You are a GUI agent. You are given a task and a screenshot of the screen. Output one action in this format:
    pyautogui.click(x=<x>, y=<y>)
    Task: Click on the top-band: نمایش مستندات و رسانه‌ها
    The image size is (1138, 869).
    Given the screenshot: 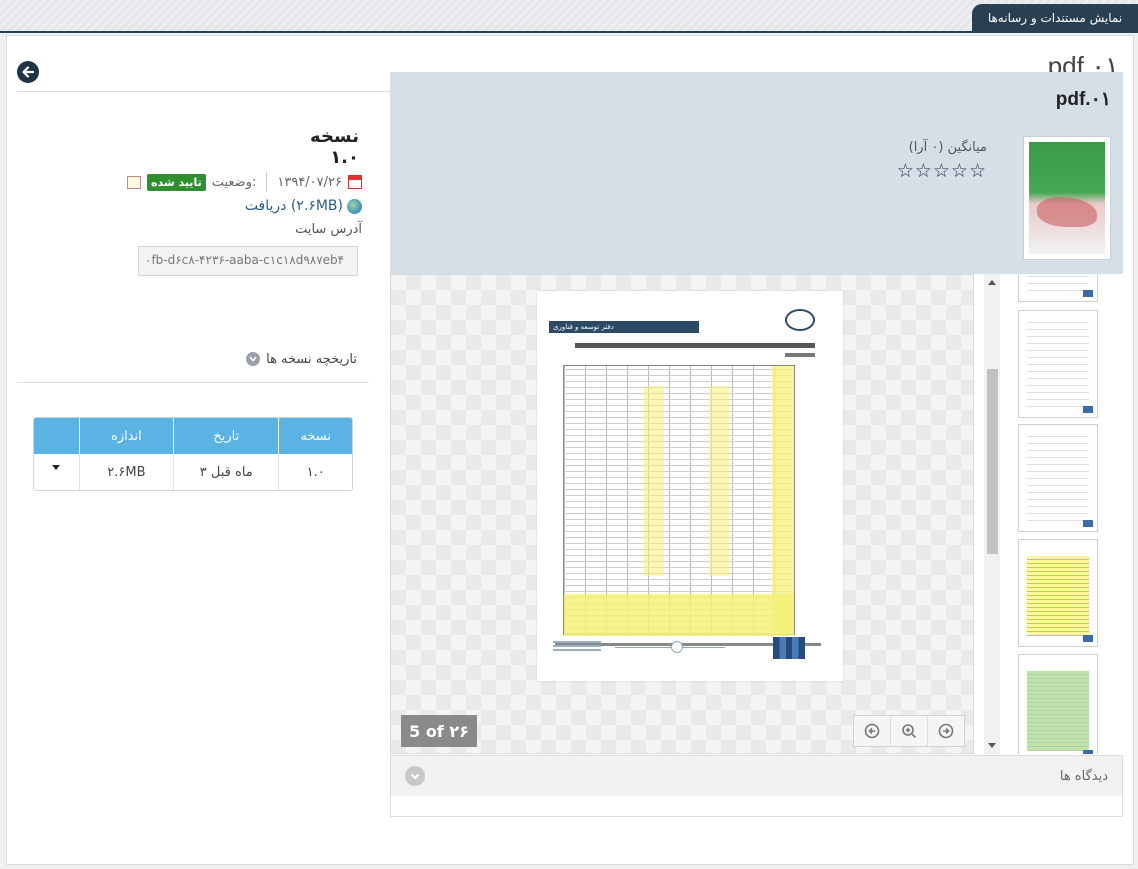 What is the action you would take?
    pyautogui.click(x=569, y=16)
    